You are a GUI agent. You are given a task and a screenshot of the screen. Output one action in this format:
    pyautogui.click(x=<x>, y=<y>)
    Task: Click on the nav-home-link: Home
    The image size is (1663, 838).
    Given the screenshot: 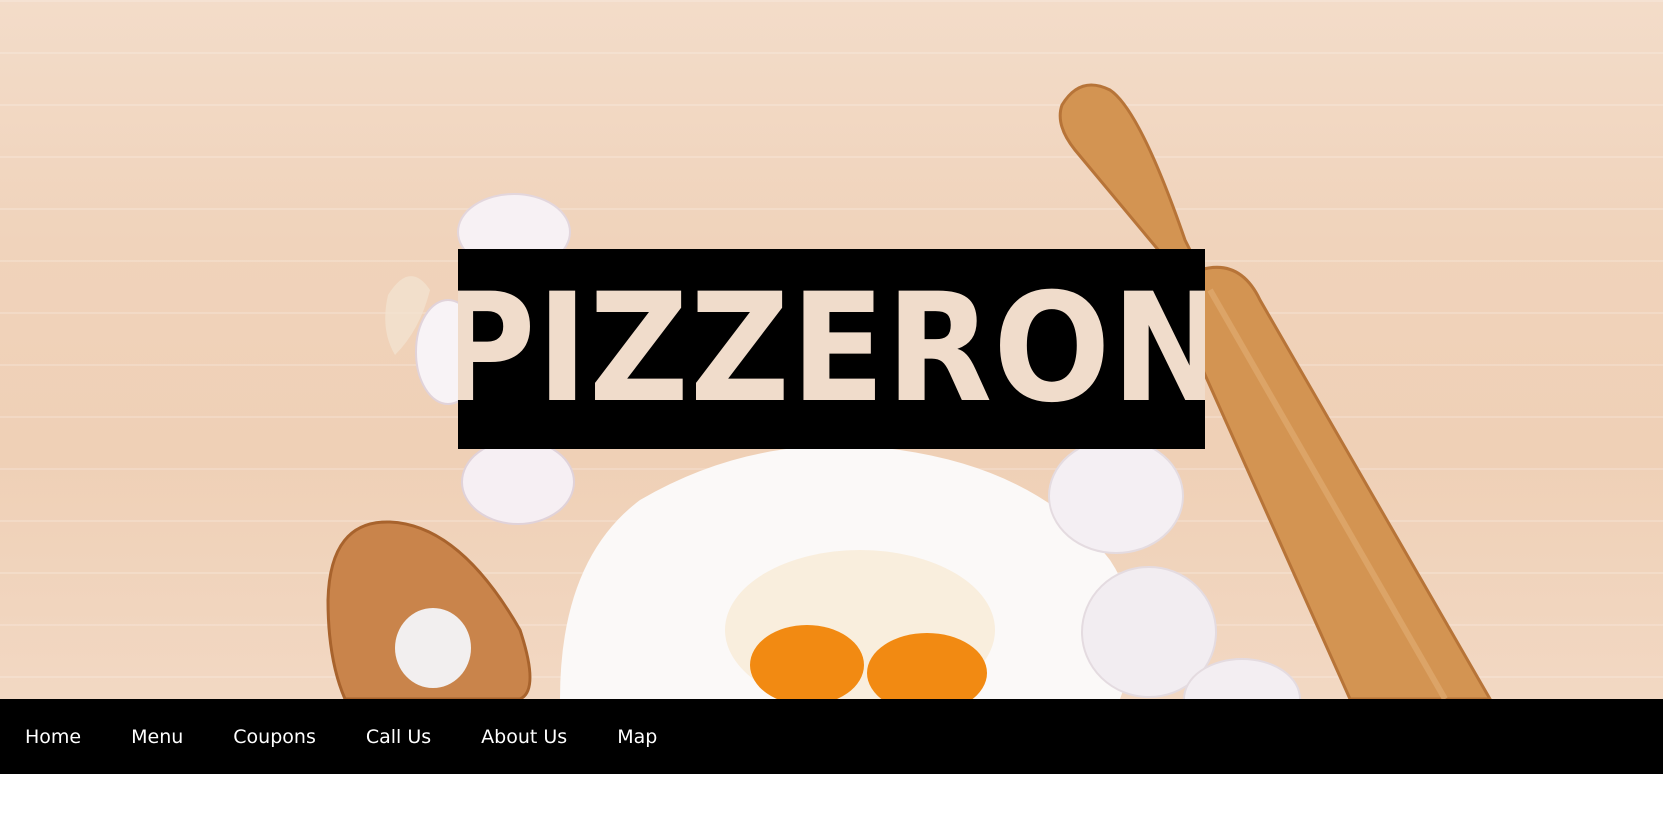 What is the action you would take?
    pyautogui.click(x=53, y=737)
    